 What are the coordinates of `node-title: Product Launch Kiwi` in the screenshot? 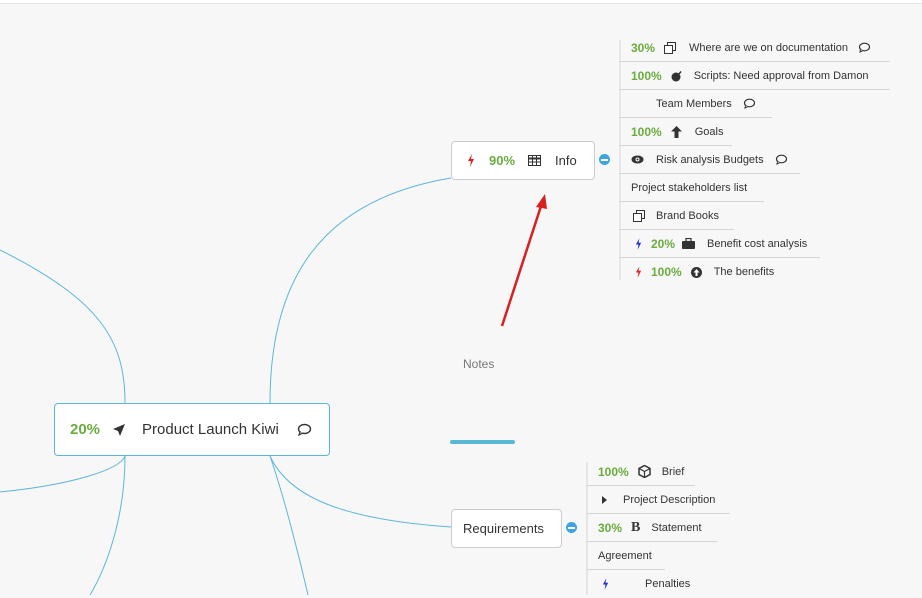 It's located at (210, 429).